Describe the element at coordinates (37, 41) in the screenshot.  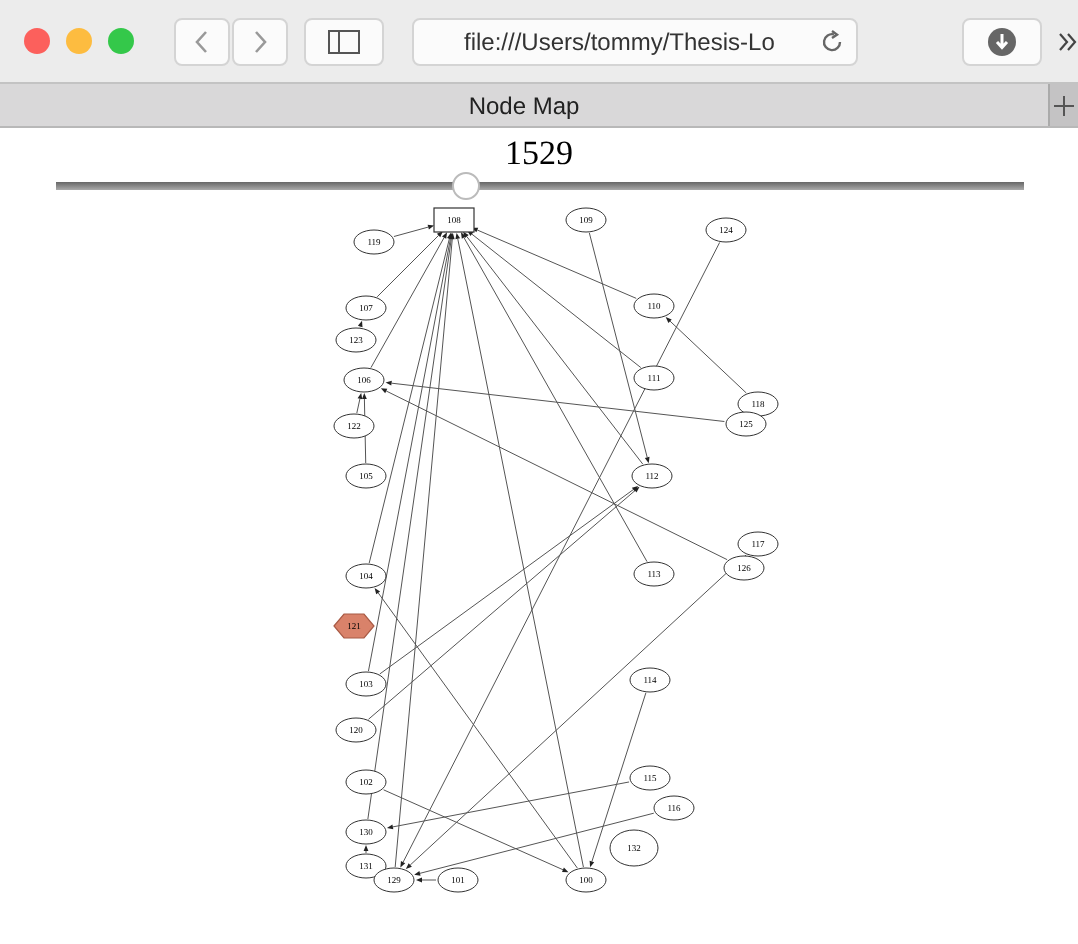
I see `close-button` at that location.